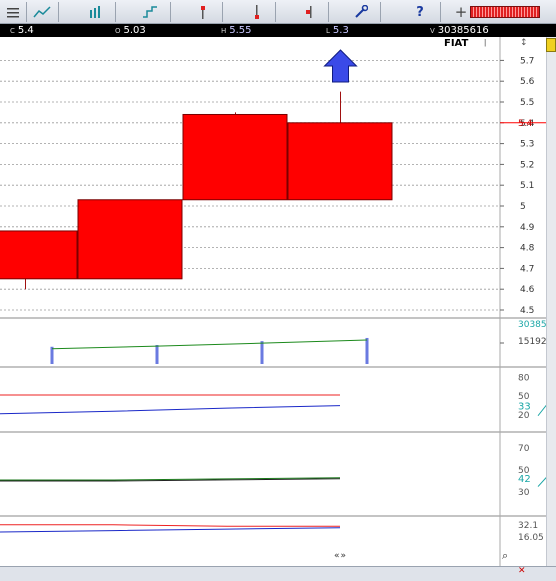 The width and height of the screenshot is (556, 581). I want to click on buy-signal-arrow-icon, so click(340, 66).